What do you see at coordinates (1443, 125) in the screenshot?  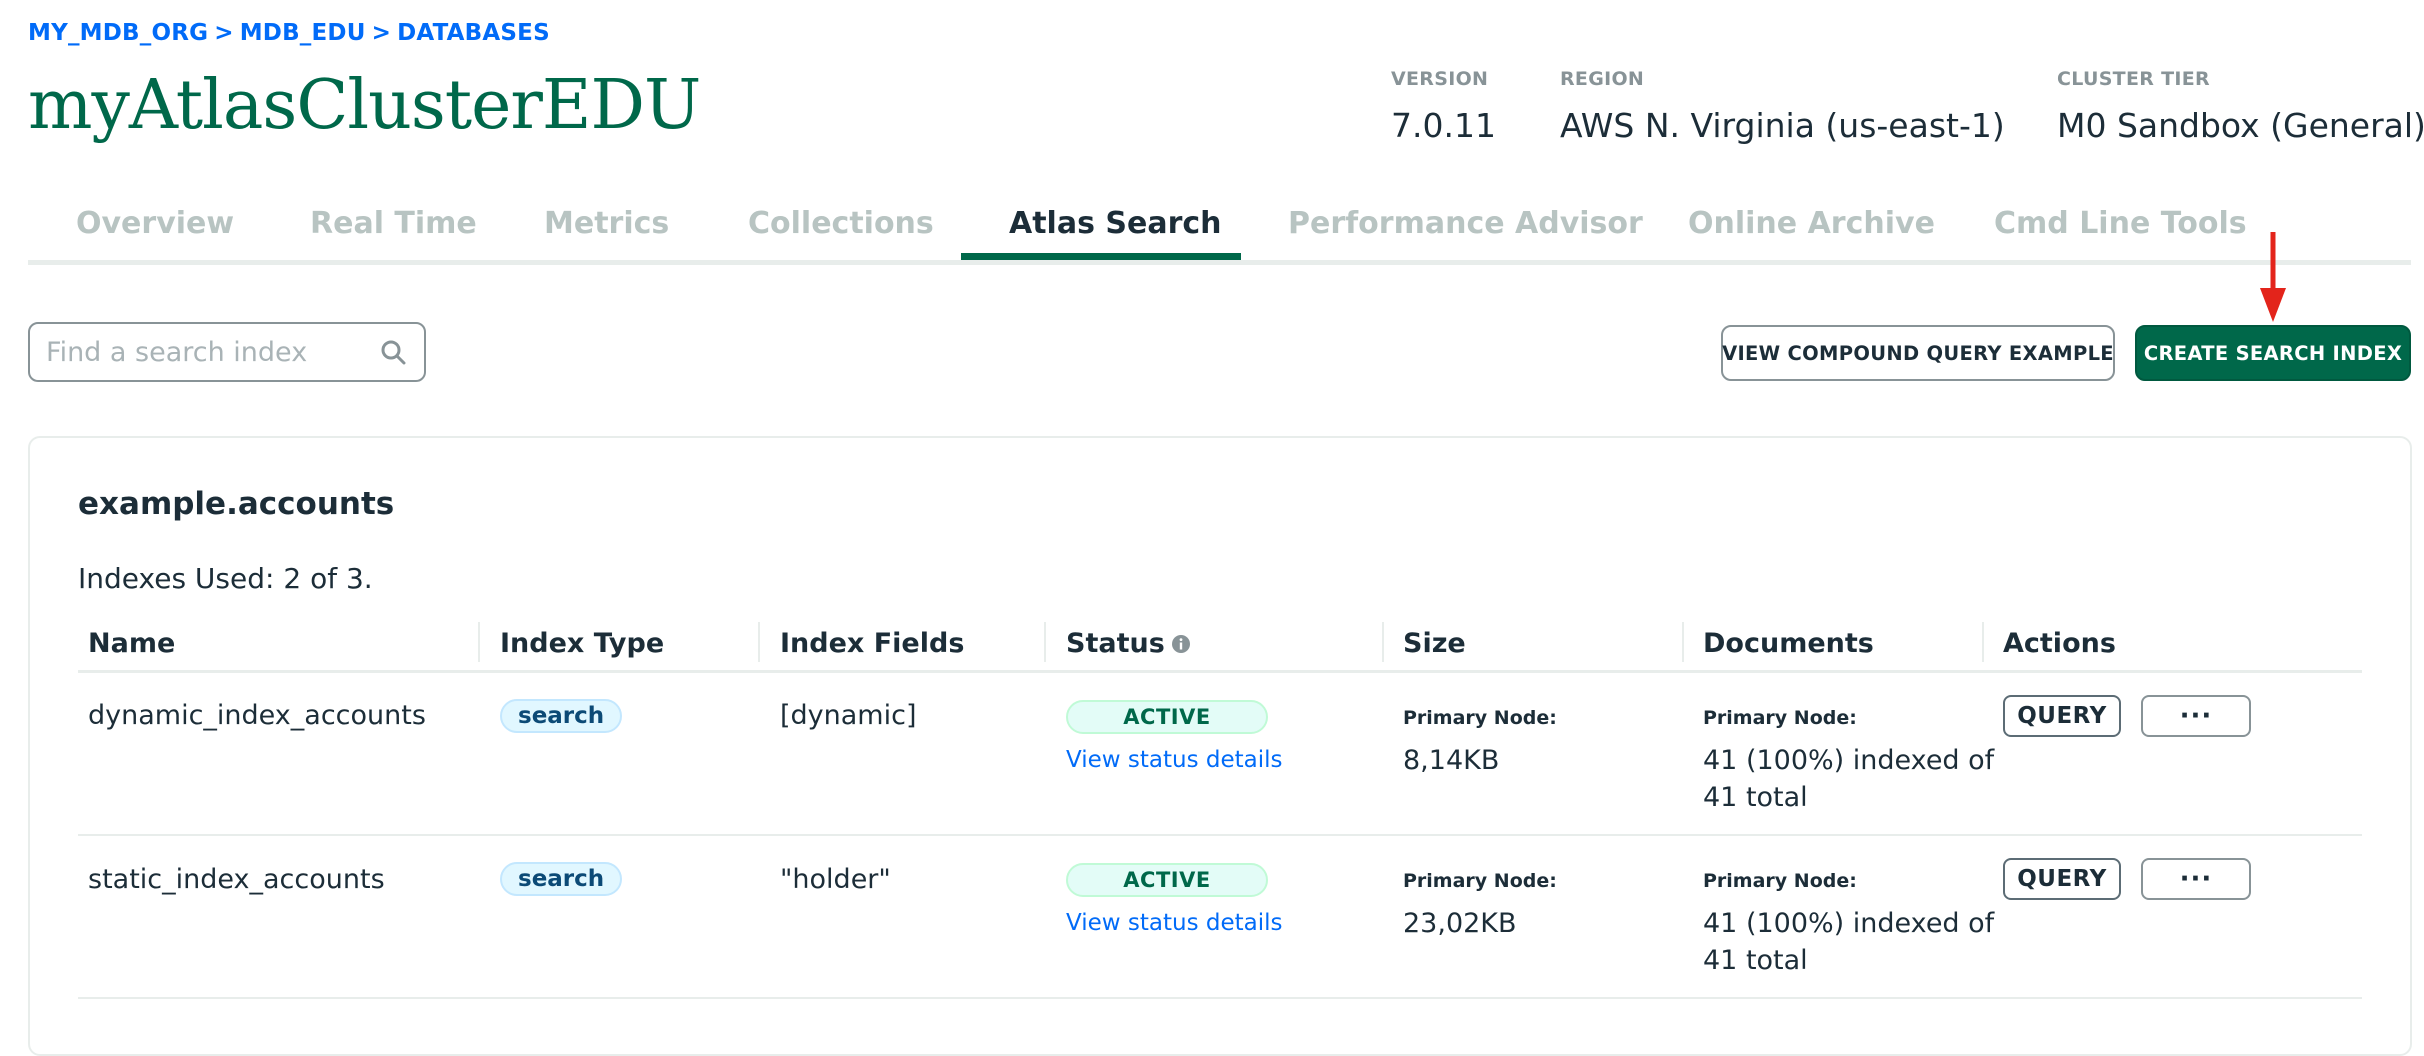 I see `version-value: 7.0.11` at bounding box center [1443, 125].